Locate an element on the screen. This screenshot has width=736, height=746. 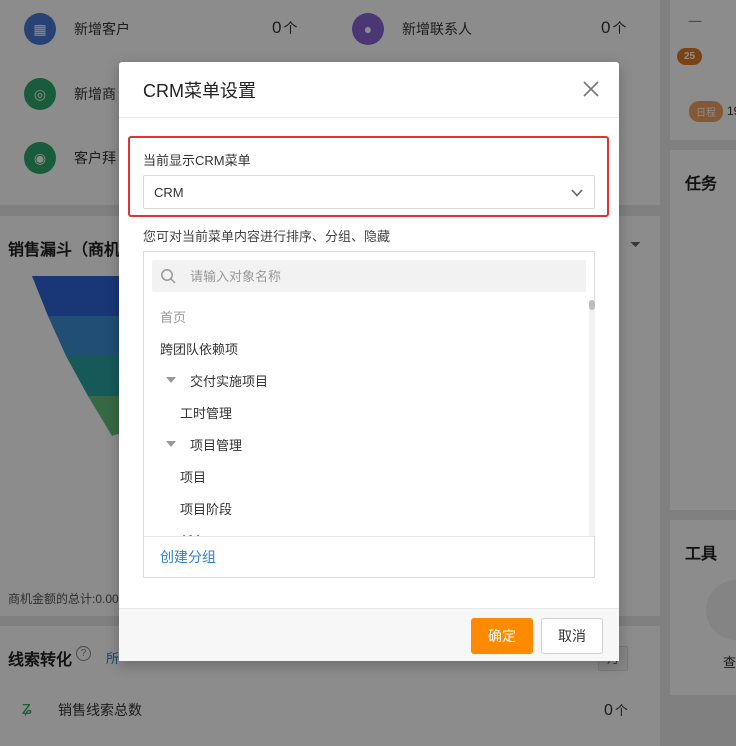
tree-item-timesheet: 工时管理 is located at coordinates (188, 412).